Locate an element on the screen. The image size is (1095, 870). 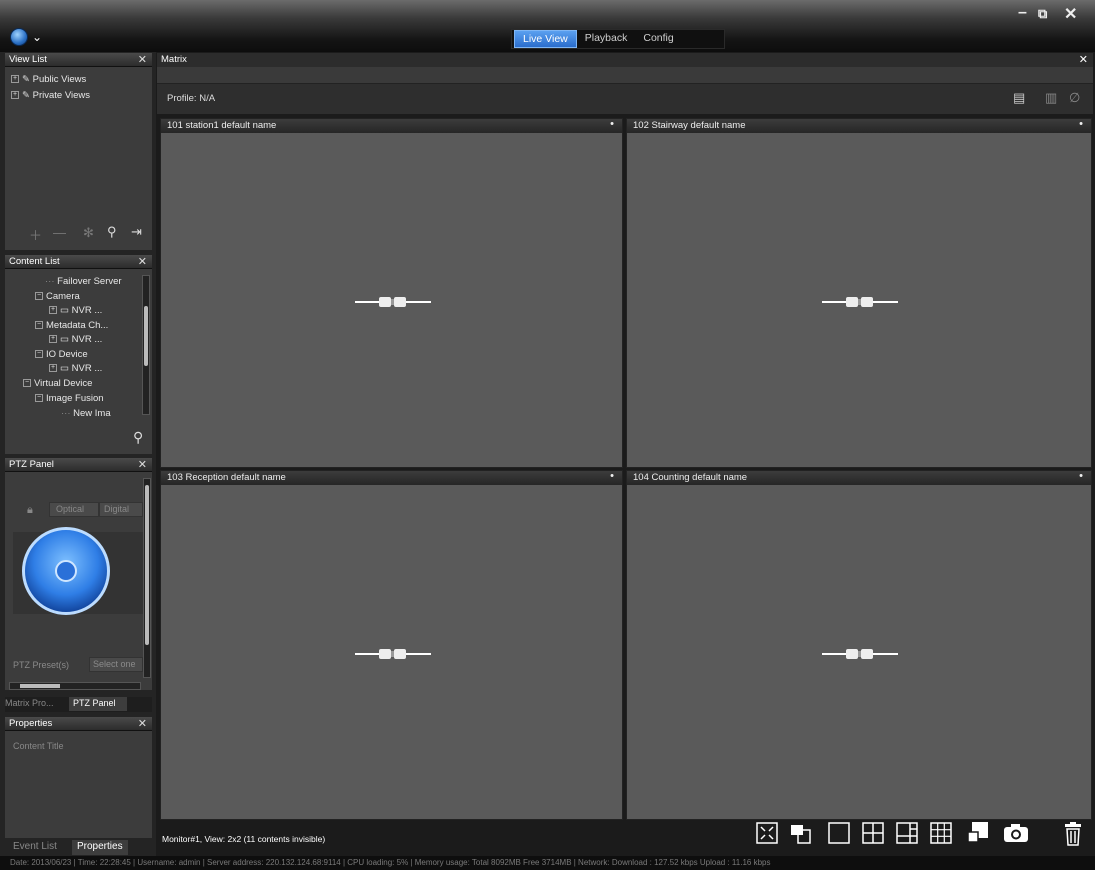
matrix-strip is located at coordinates (625, 75).